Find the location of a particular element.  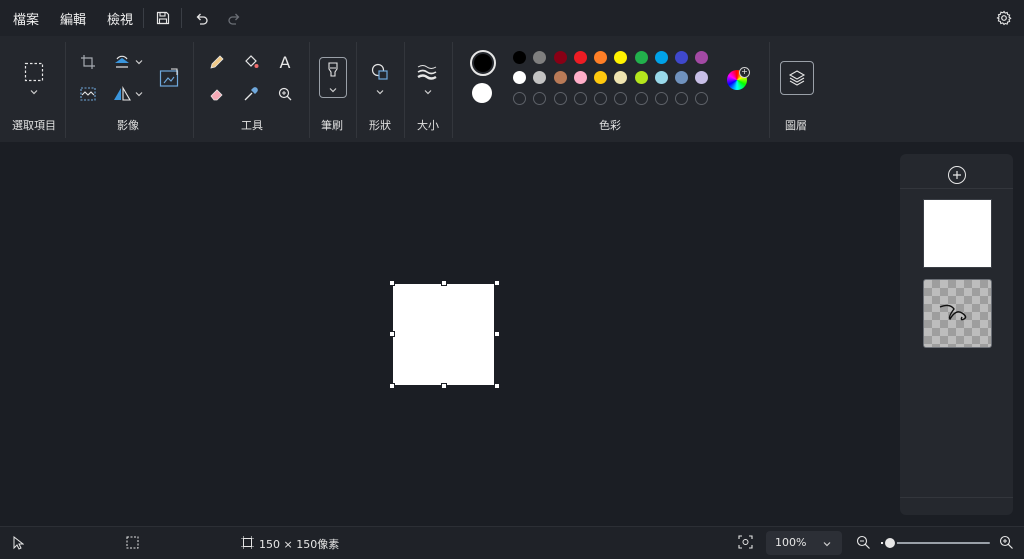

pencil-icon is located at coordinates (217, 62).